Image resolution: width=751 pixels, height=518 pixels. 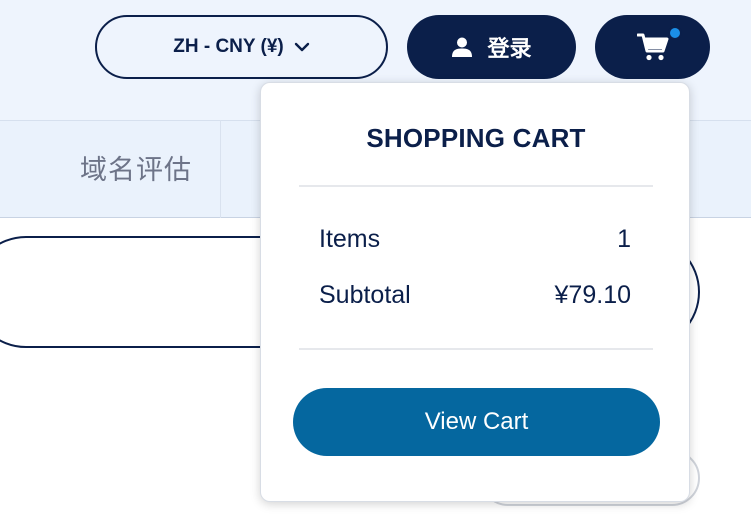 What do you see at coordinates (509, 48) in the screenshot?
I see `login-label: 登录` at bounding box center [509, 48].